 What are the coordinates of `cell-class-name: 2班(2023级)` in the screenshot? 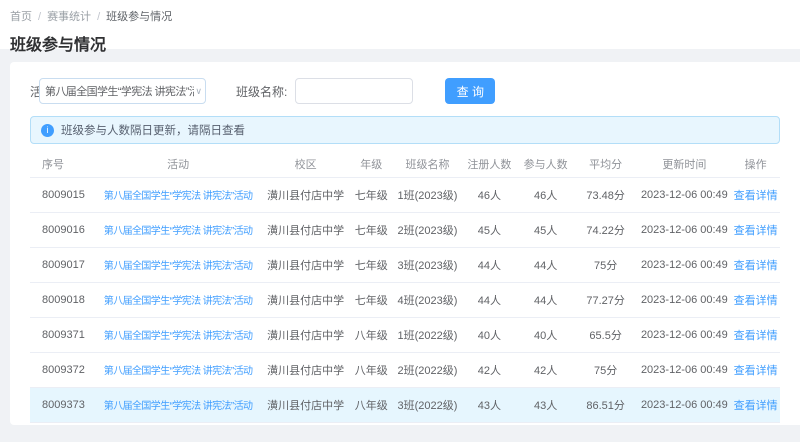 It's located at (427, 230).